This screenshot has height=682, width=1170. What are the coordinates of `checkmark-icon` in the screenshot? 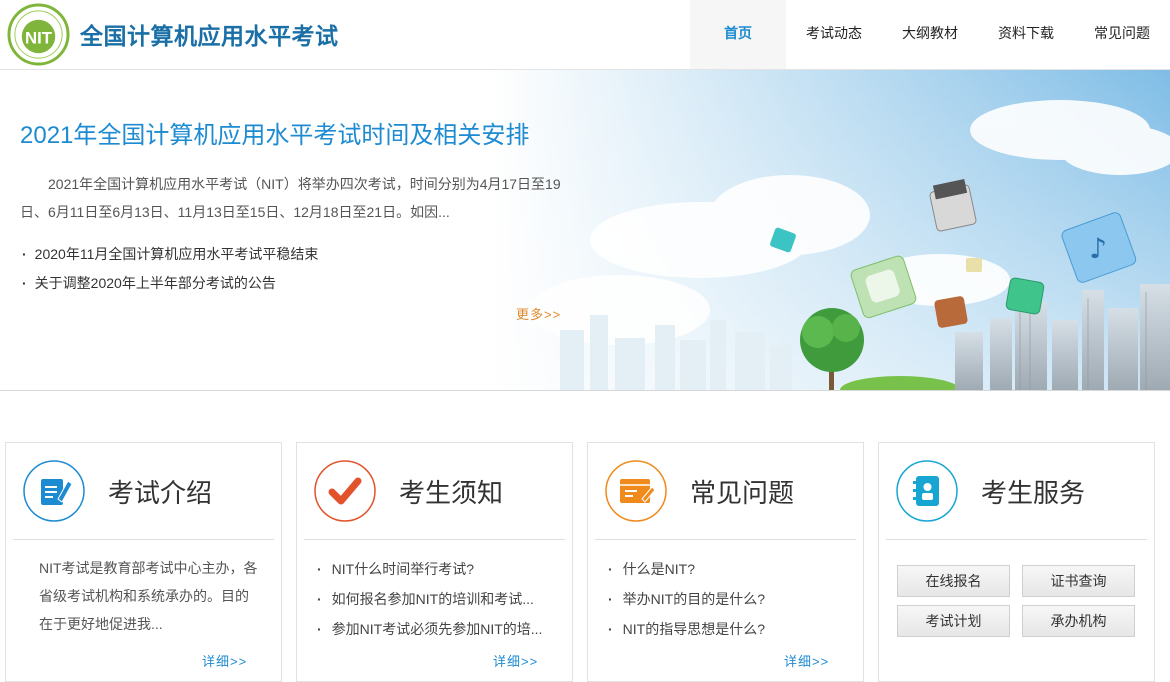 It's located at (345, 491).